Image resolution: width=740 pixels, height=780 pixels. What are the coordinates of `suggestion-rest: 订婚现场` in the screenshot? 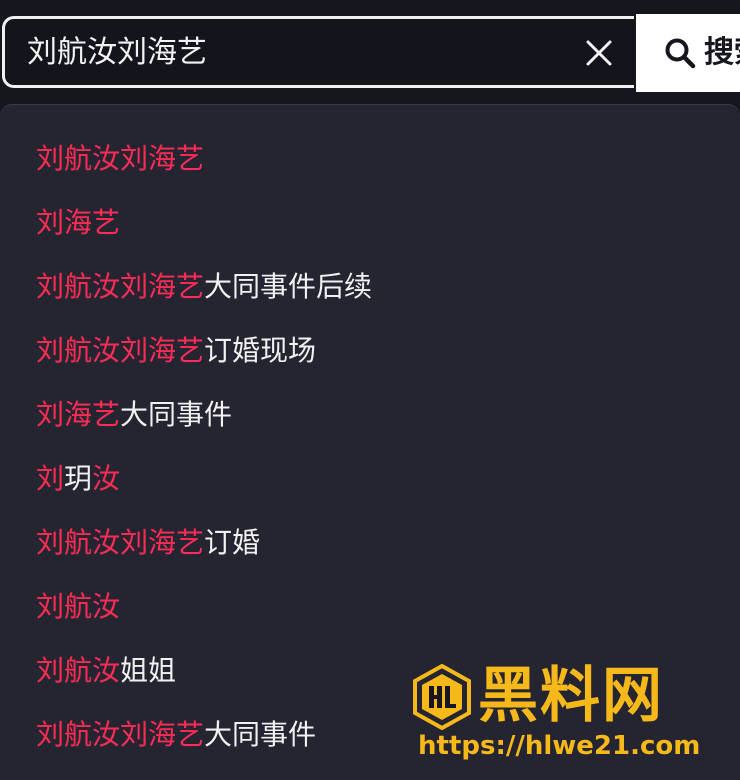 It's located at (260, 350).